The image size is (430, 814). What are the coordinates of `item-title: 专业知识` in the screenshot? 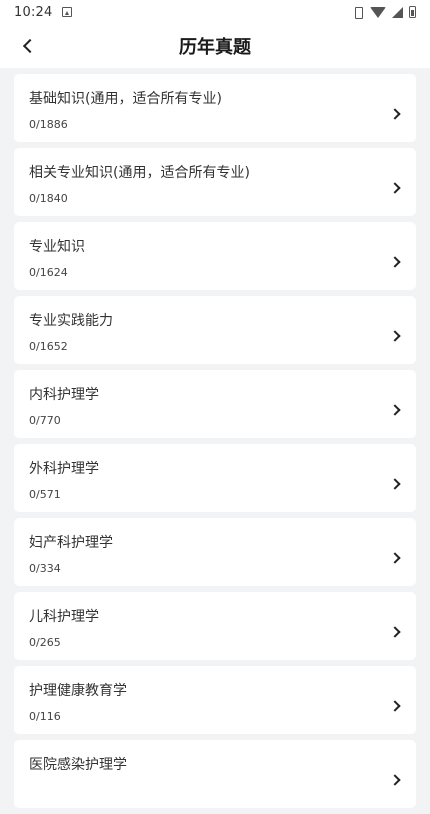 It's located at (57, 247).